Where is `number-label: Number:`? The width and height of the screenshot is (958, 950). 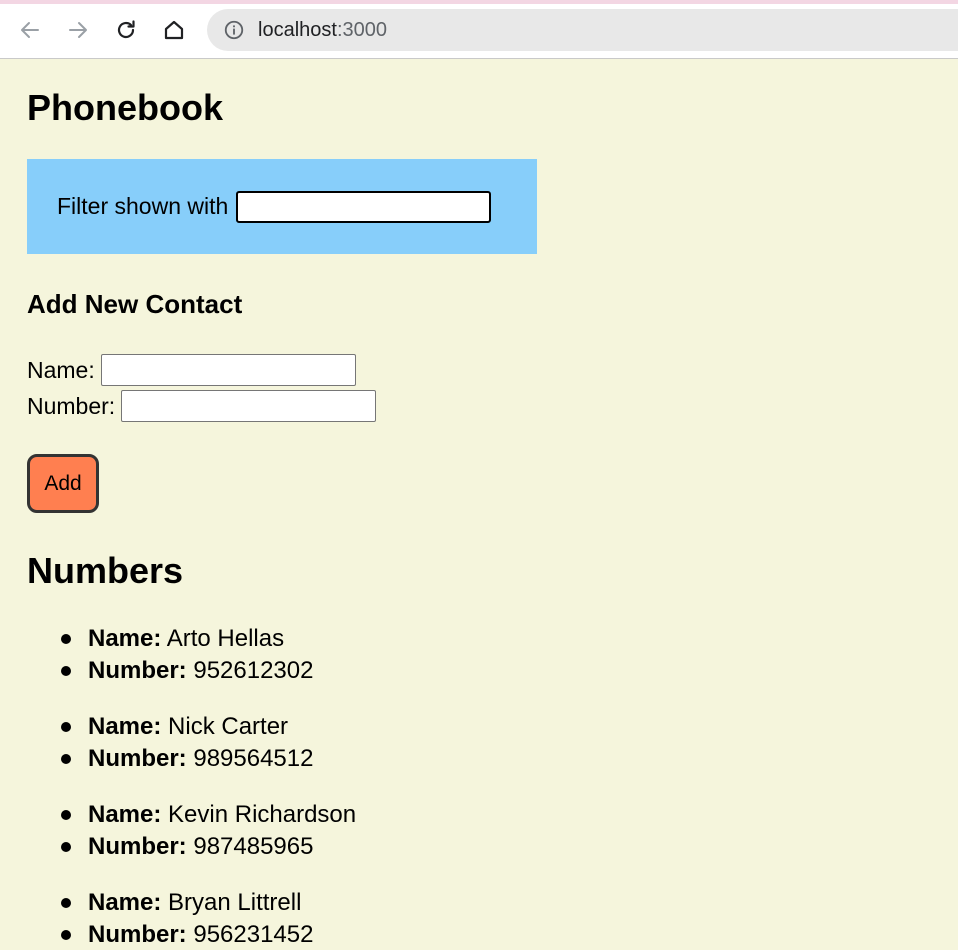 number-label: Number: is located at coordinates (71, 405).